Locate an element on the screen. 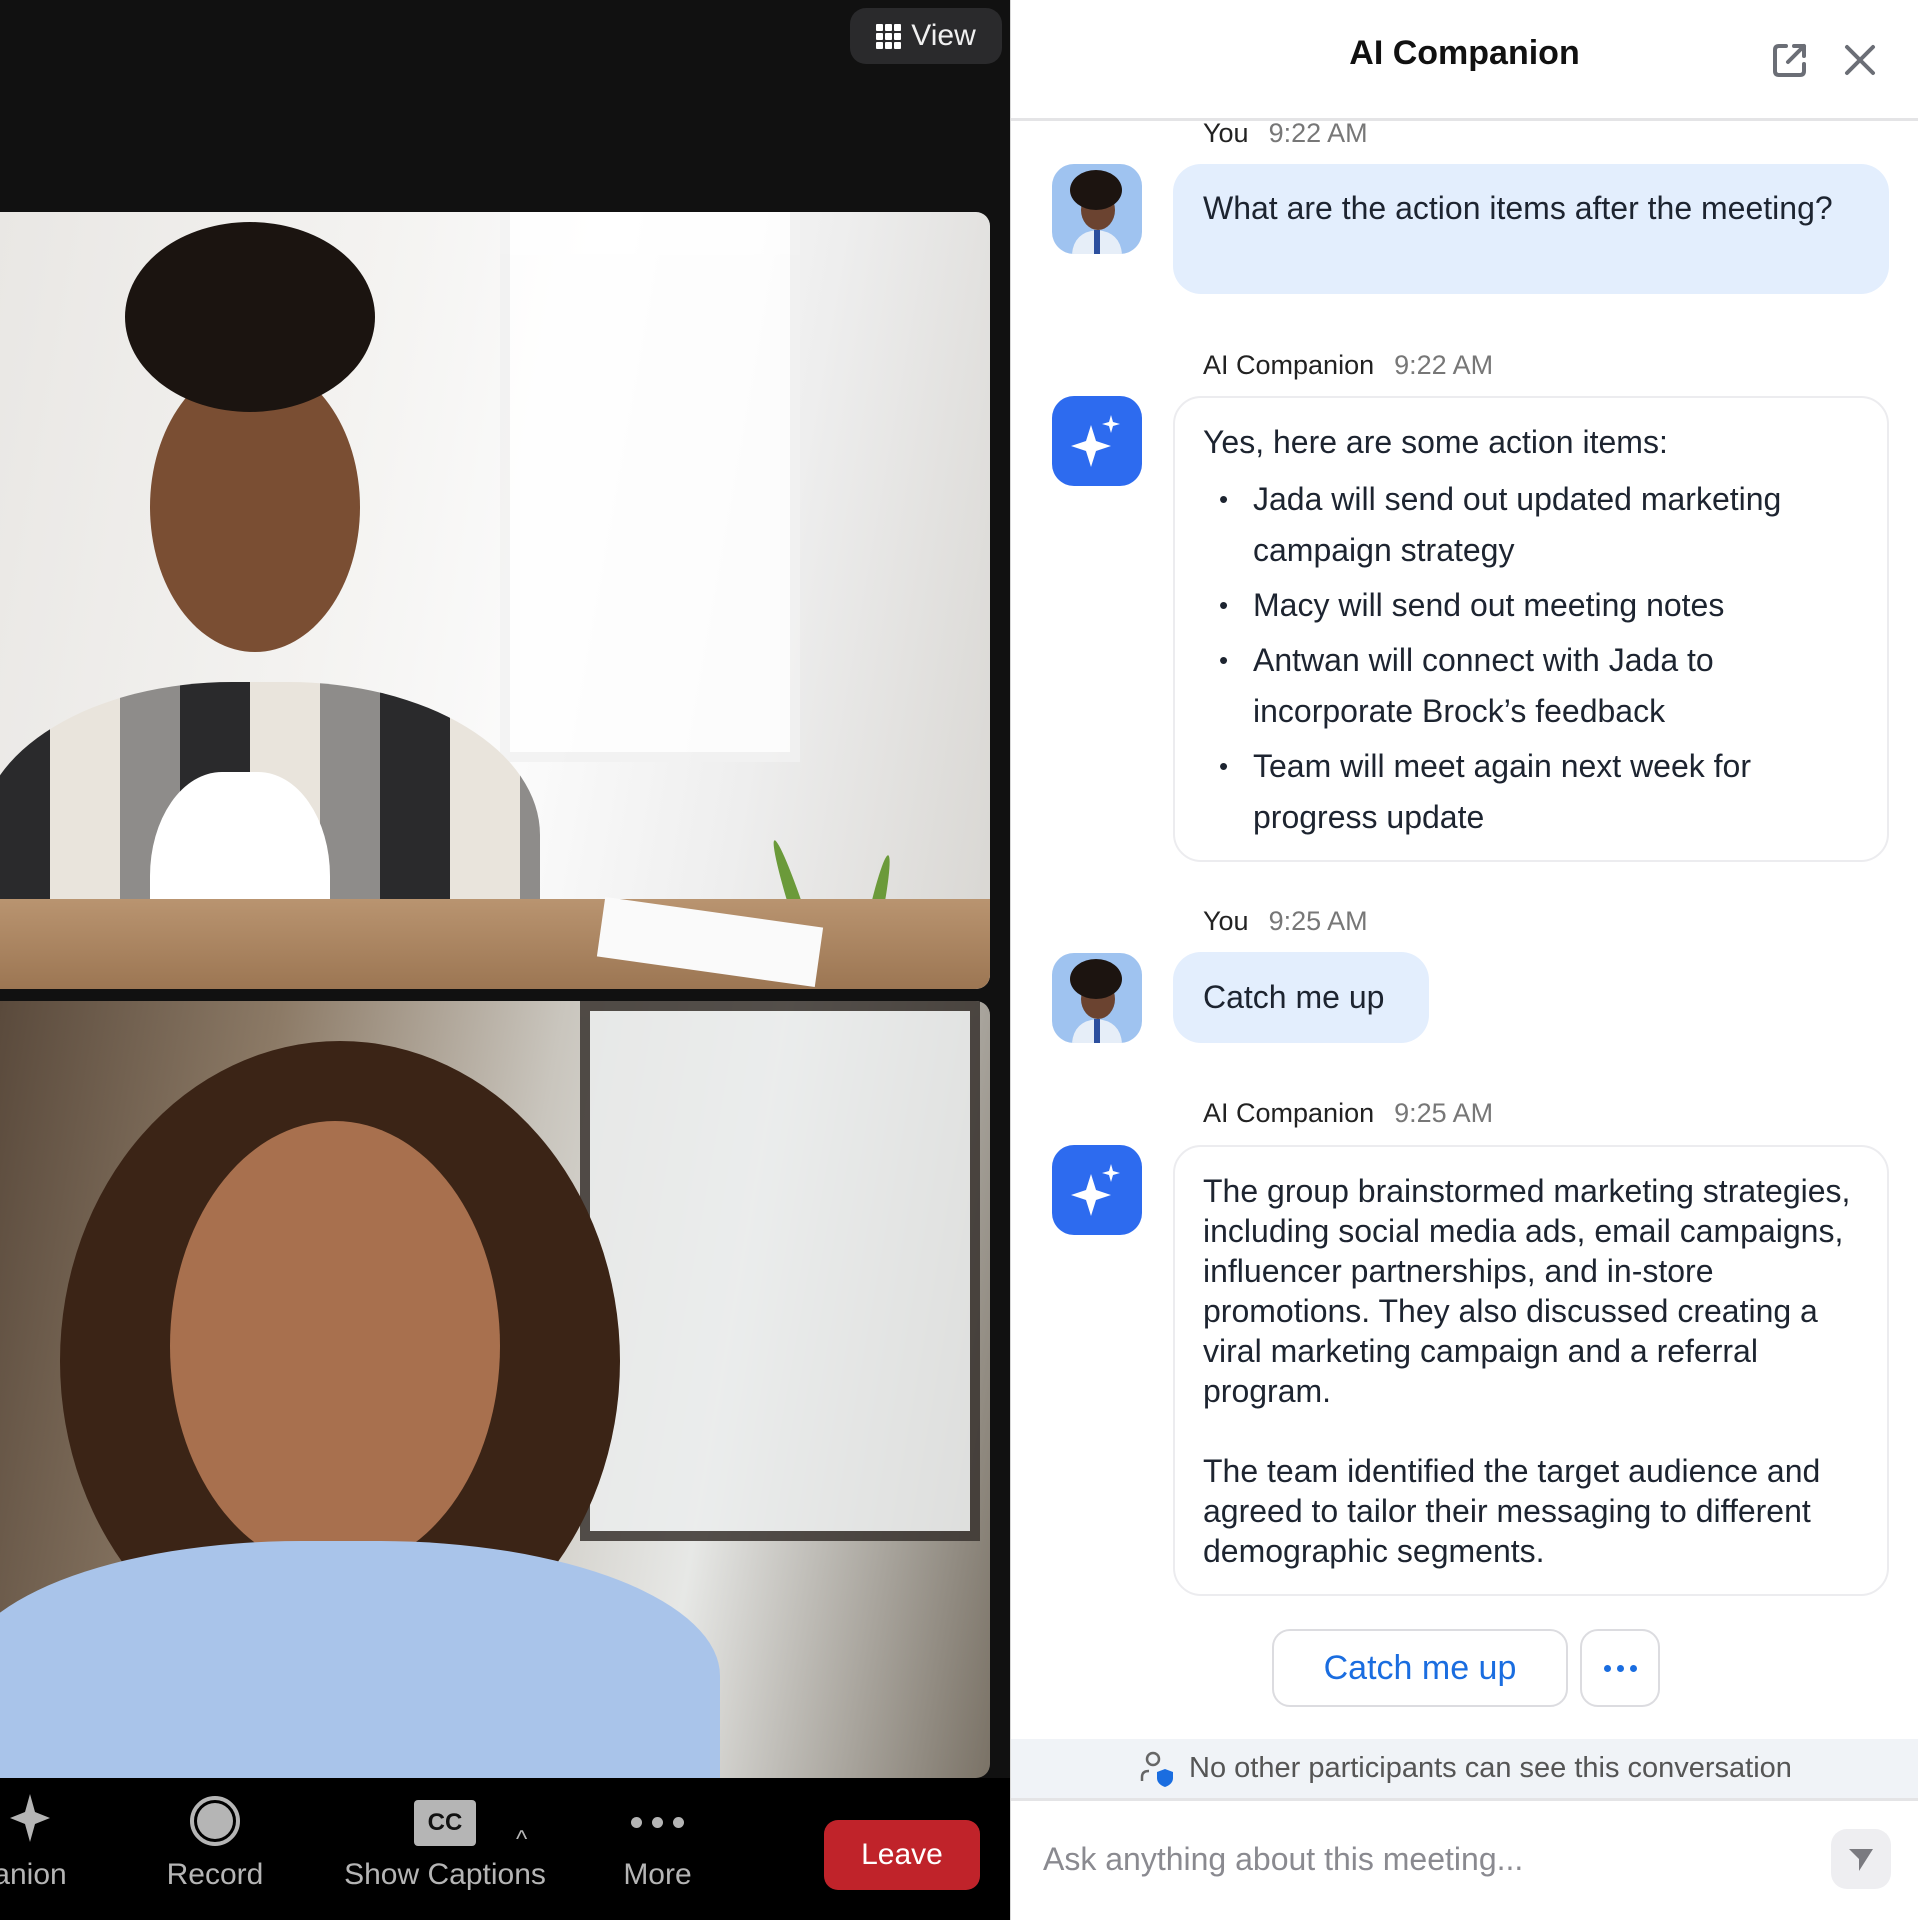 The height and width of the screenshot is (1920, 1920). captions-options-chevron-up-icon: ^ is located at coordinates (521, 1840).